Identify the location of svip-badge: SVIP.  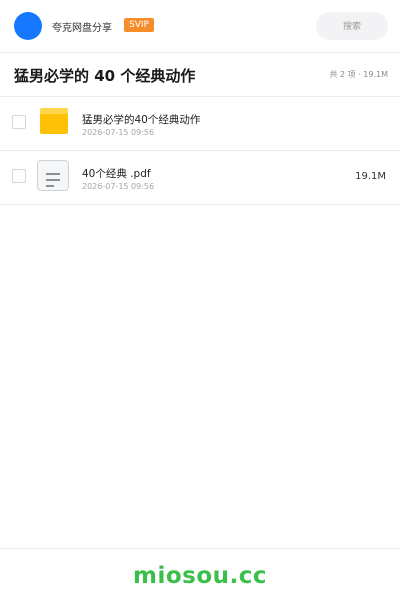
(139, 25).